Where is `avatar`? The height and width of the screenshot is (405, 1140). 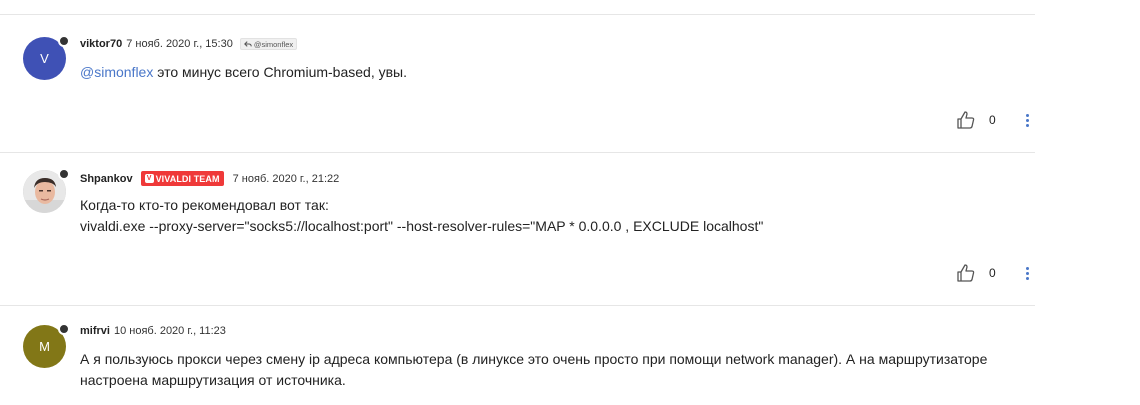 avatar is located at coordinates (46, 190).